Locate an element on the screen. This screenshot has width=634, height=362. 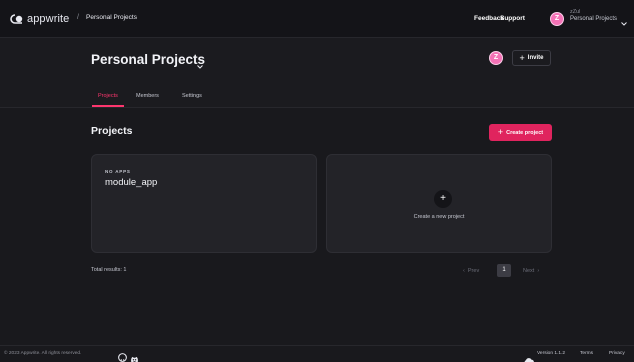
tab-settings: Settings is located at coordinates (192, 96).